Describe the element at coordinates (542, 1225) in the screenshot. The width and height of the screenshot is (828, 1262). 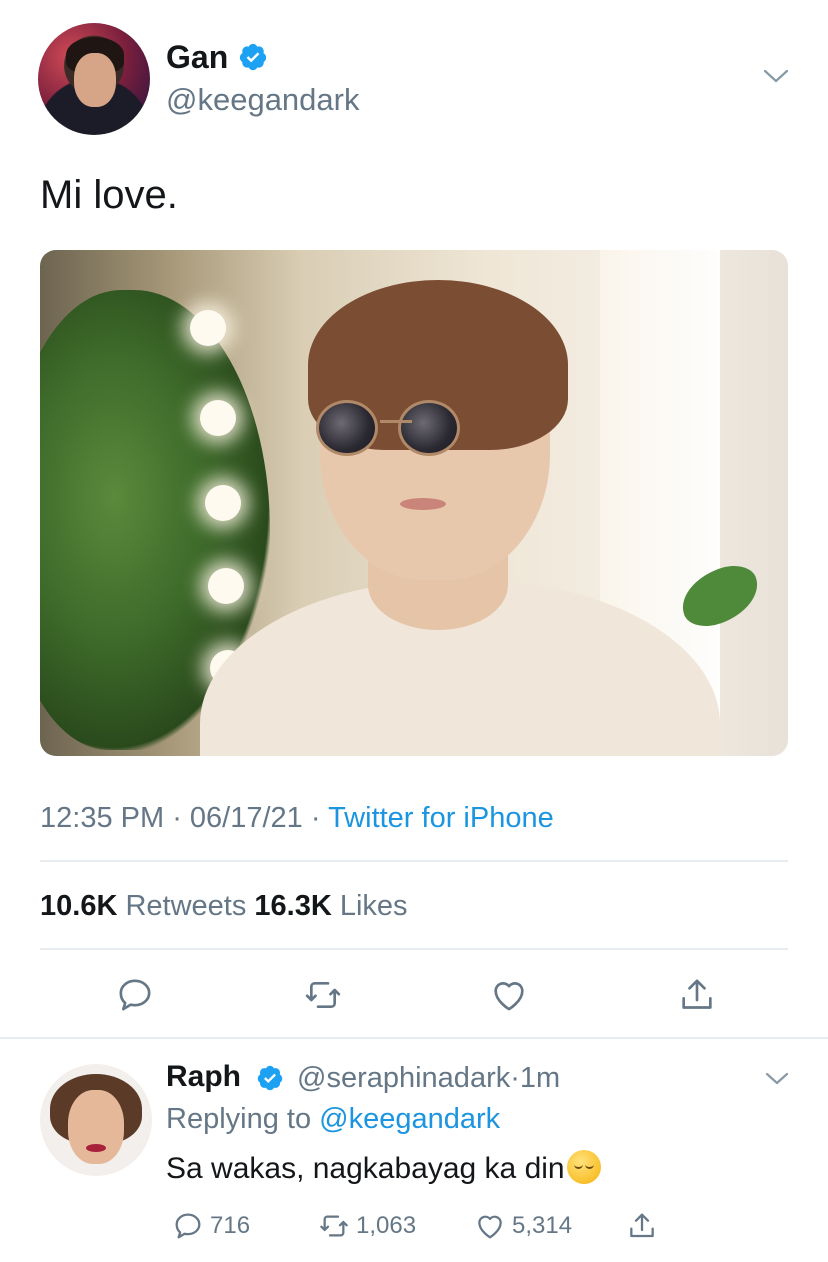
I see `like-count: 5,314` at that location.